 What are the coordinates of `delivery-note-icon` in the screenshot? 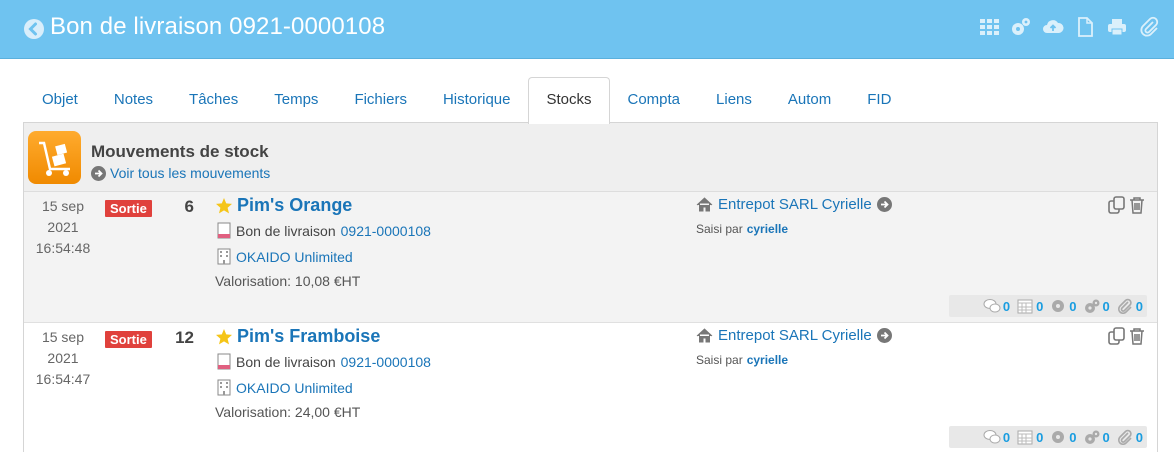 It's located at (224, 361).